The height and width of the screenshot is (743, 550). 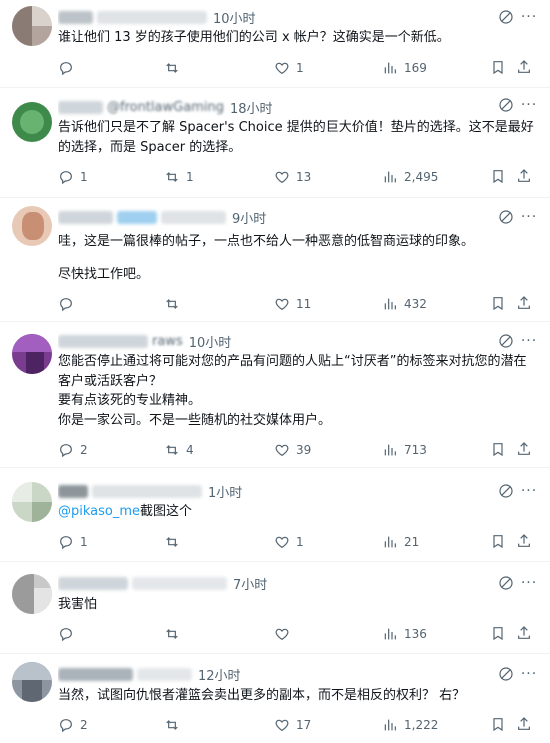 What do you see at coordinates (404, 68) in the screenshot?
I see `views-button: 169` at bounding box center [404, 68].